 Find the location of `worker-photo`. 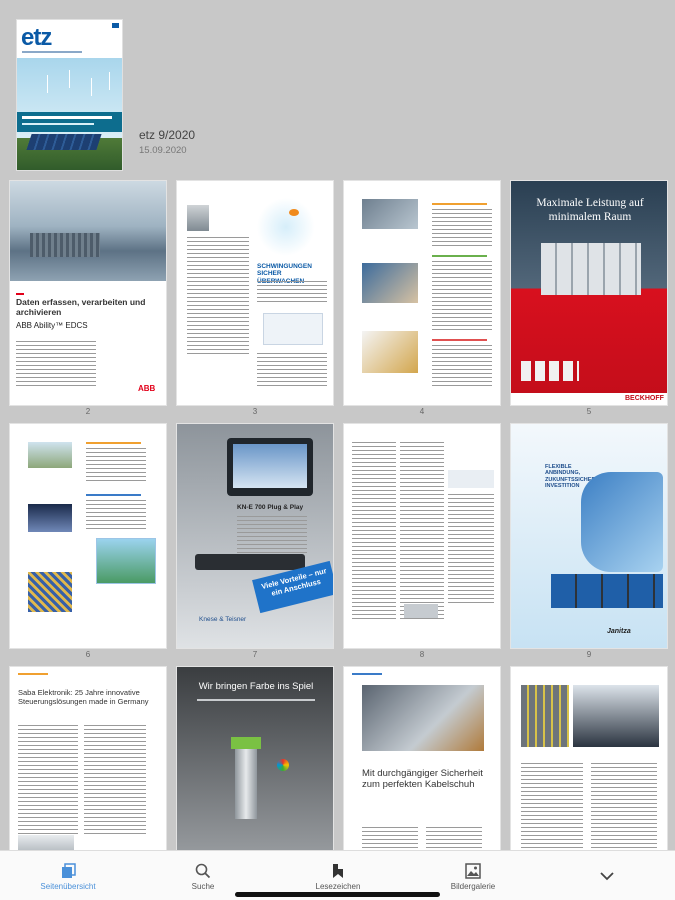

worker-photo is located at coordinates (390, 352).